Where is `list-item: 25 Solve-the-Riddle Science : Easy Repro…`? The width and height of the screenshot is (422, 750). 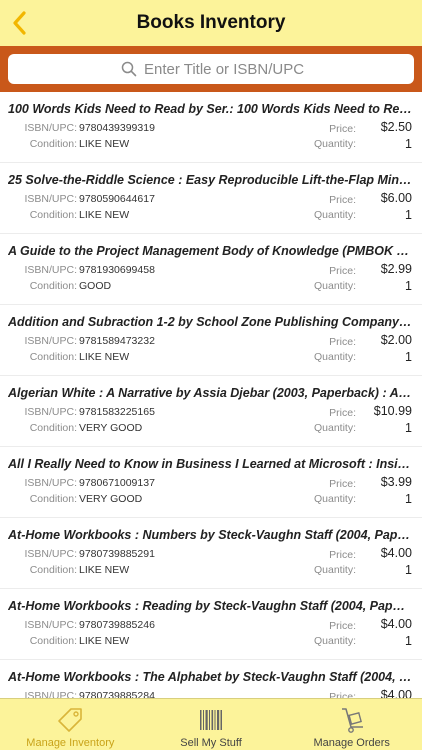 list-item: 25 Solve-the-Riddle Science : Easy Repro… is located at coordinates (211, 198).